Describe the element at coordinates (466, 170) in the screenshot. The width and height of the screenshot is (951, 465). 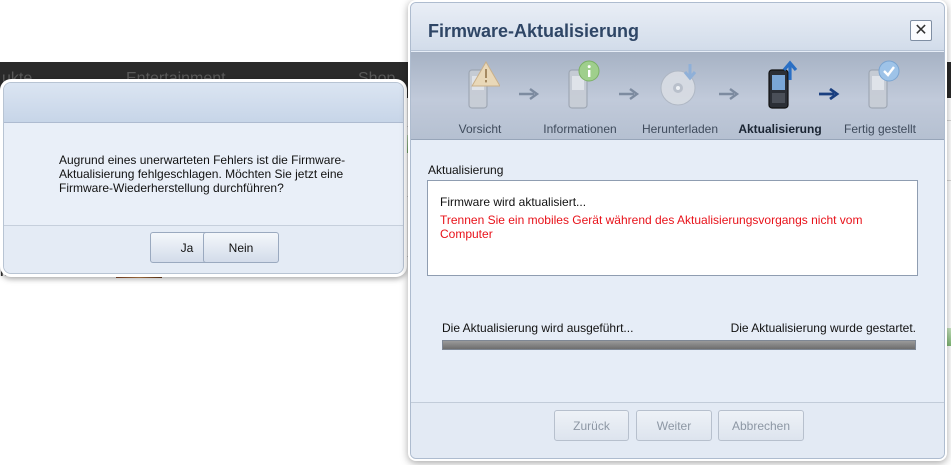
I see `section-label: Aktualisierung` at that location.